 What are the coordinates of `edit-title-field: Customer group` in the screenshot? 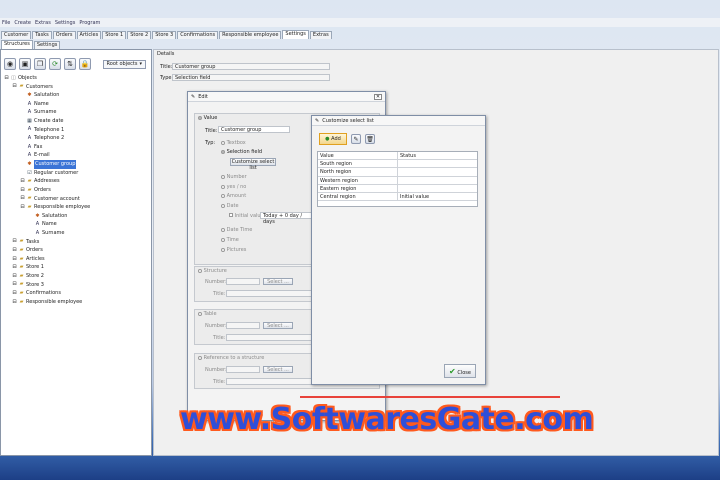 It's located at (254, 129).